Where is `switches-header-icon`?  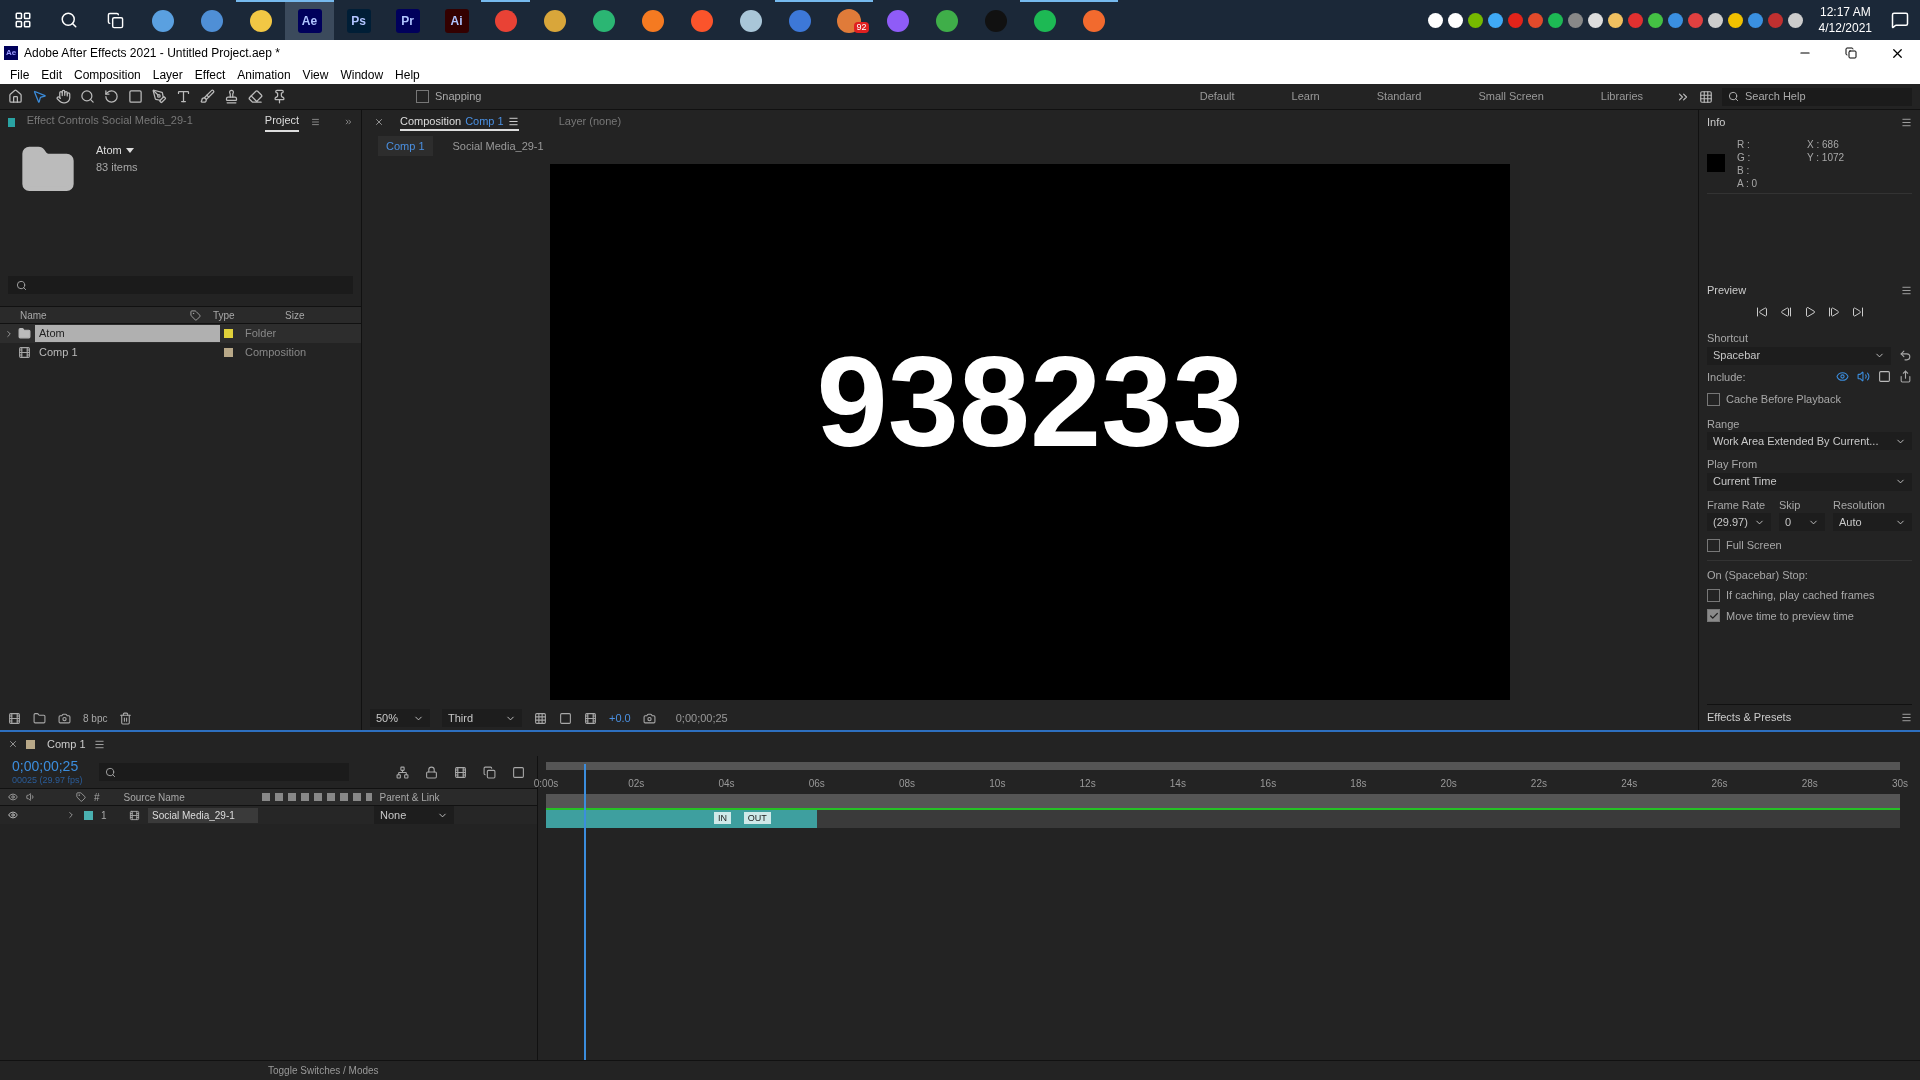 switches-header-icon is located at coordinates (316, 797).